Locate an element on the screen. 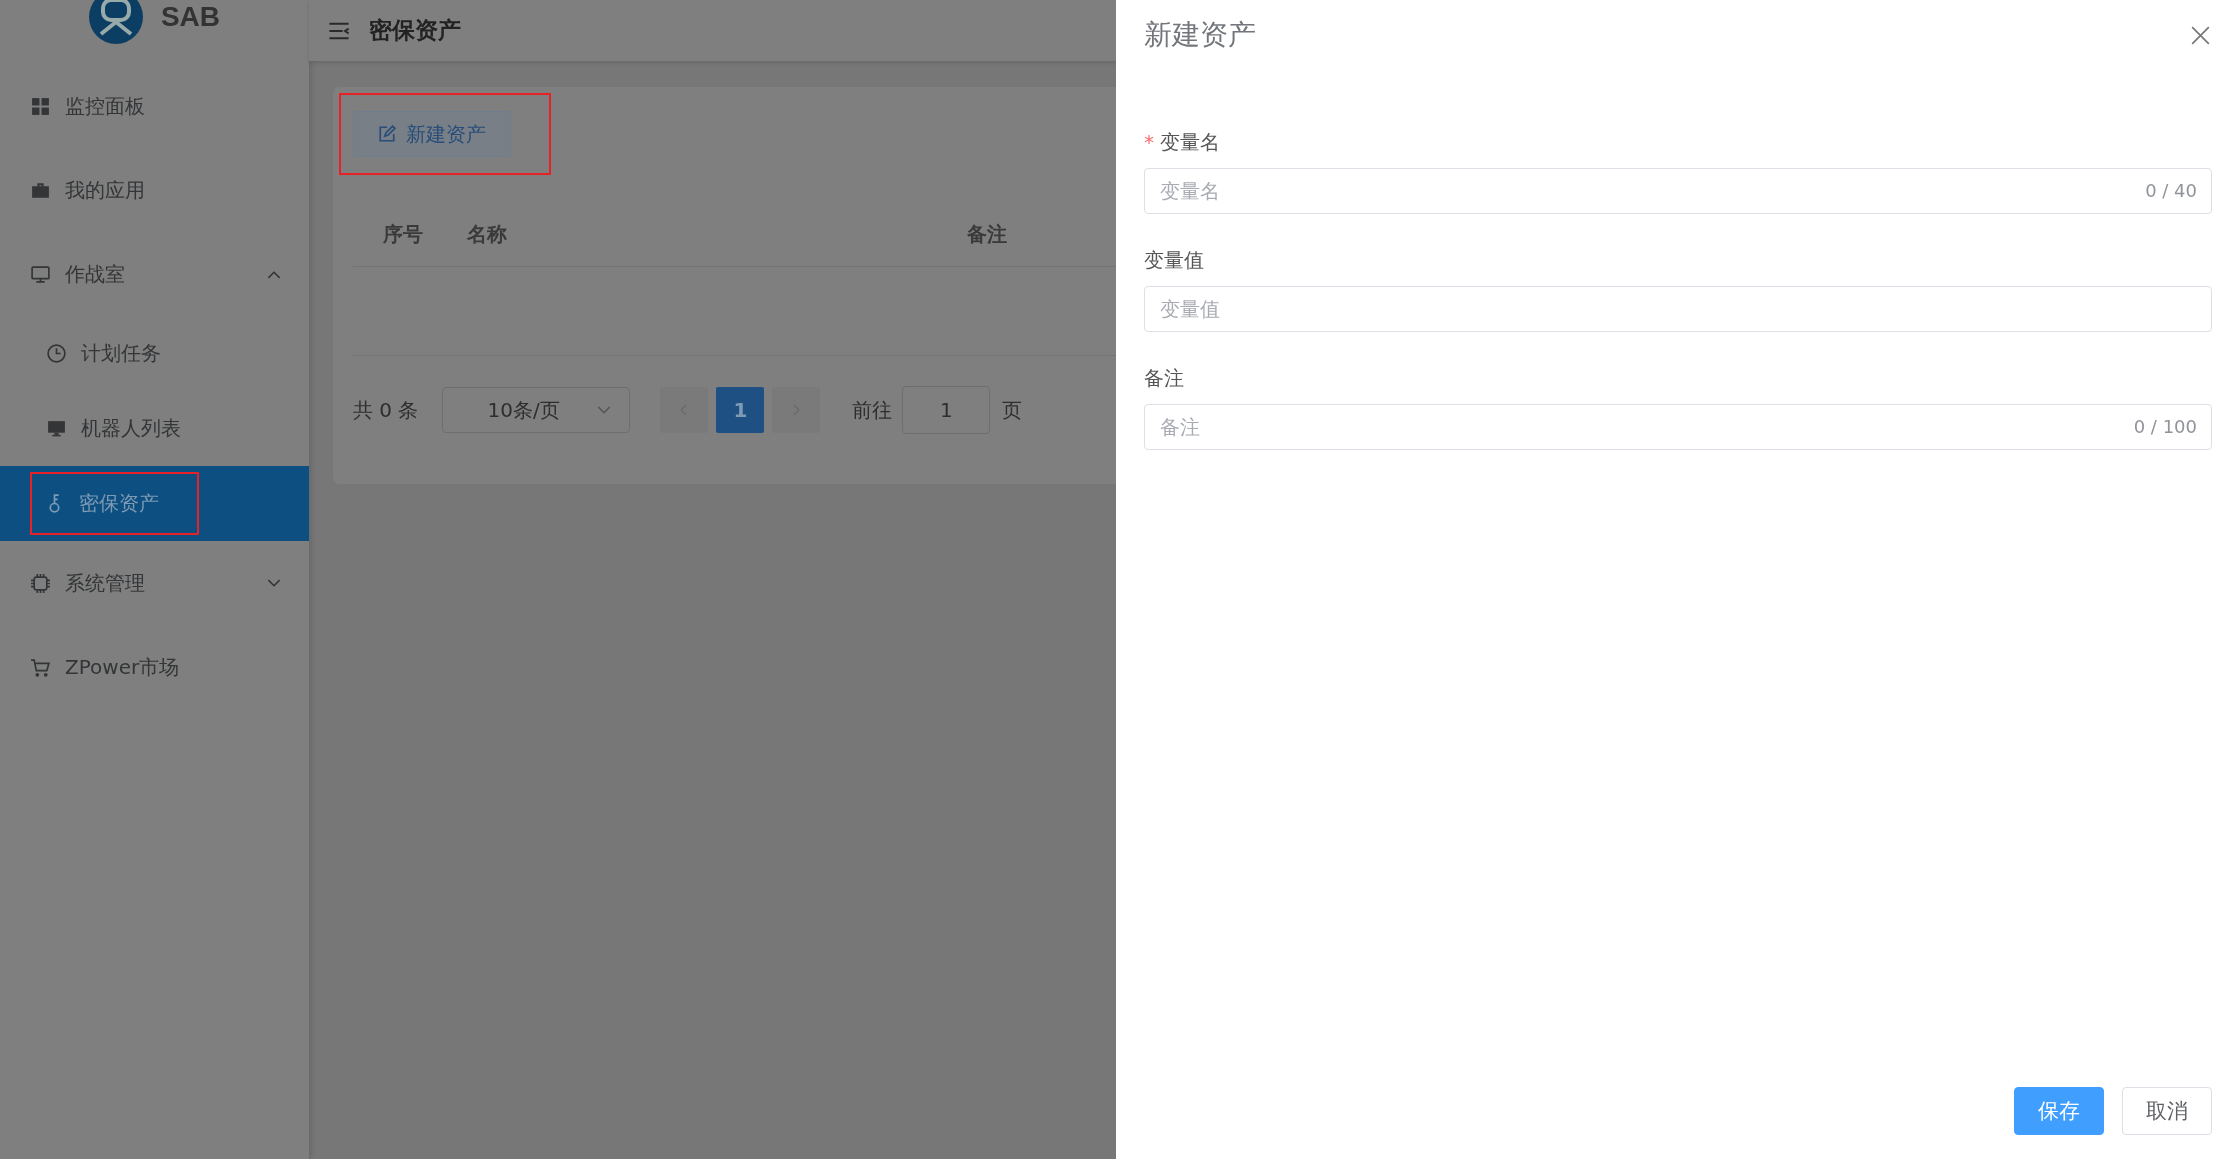 Image resolution: width=2234 pixels, height=1159 pixels. close-icon is located at coordinates (2200, 35).